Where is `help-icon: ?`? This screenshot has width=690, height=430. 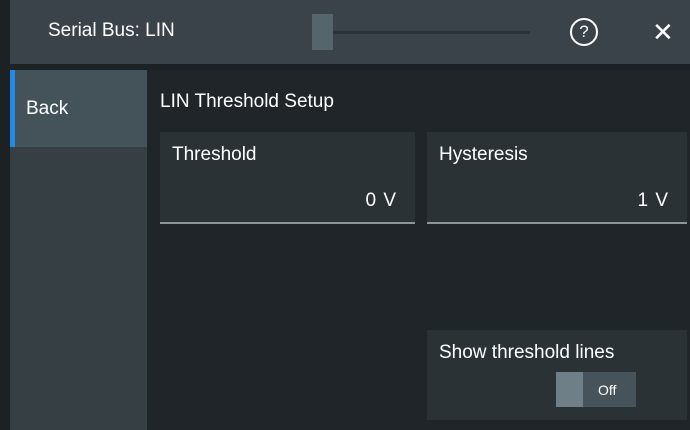
help-icon: ? is located at coordinates (584, 32).